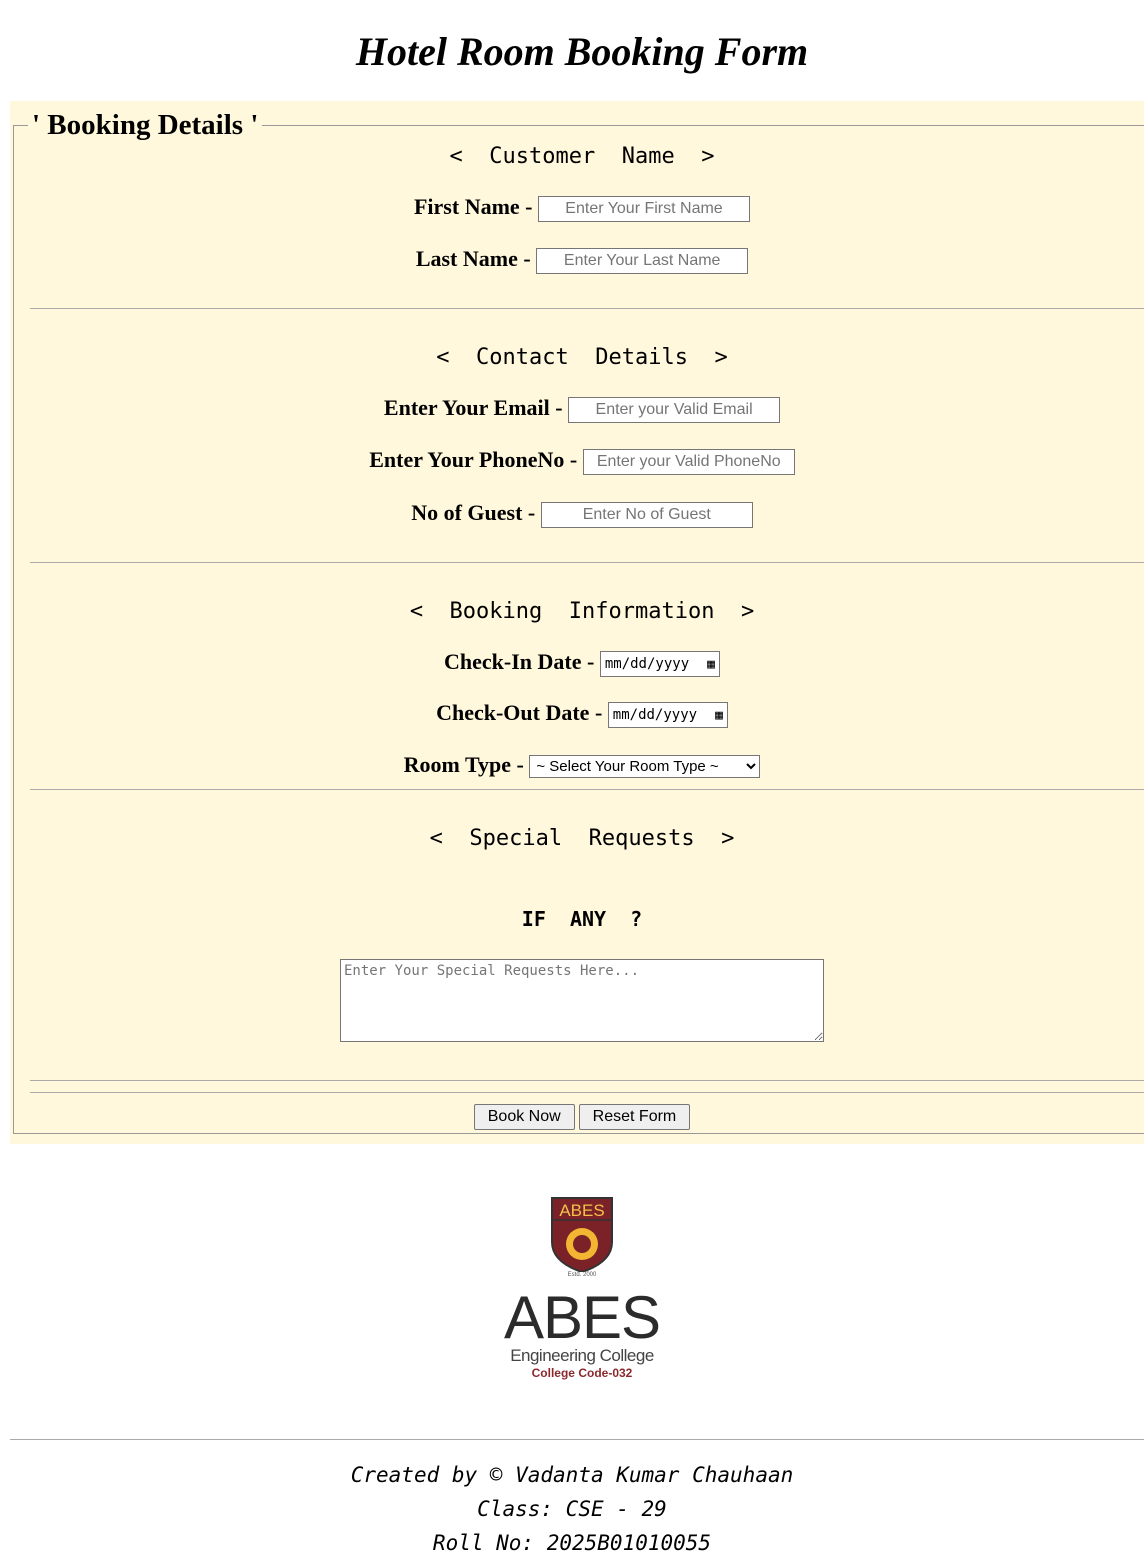 The image size is (1144, 1568). Describe the element at coordinates (655, 714) in the screenshot. I see `checkout-value: mm/dd/yyyy` at that location.